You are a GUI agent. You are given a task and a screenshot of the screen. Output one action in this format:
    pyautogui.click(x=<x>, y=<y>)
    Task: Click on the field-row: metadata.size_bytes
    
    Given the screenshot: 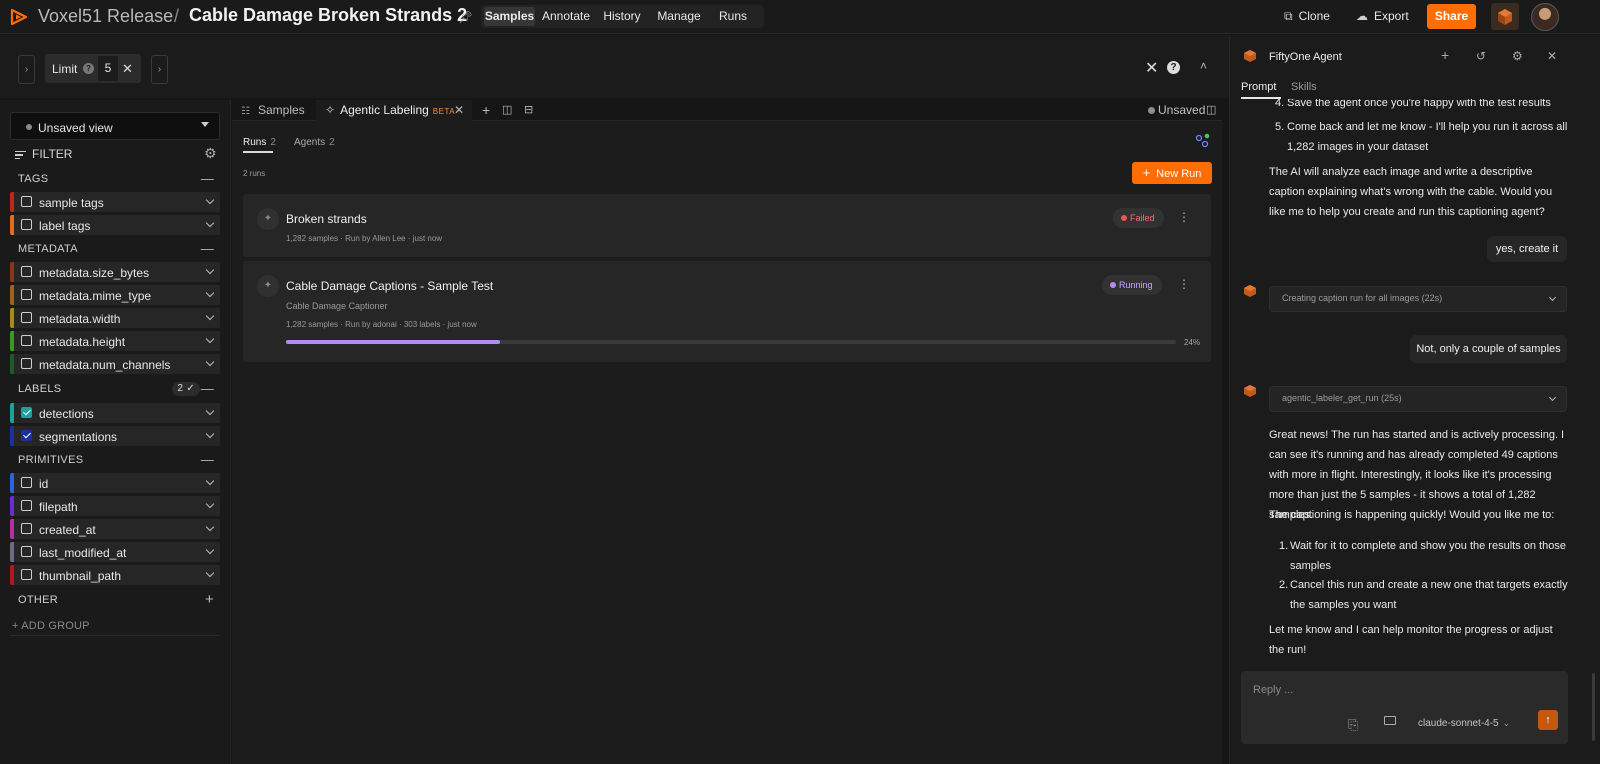 What is the action you would take?
    pyautogui.click(x=115, y=272)
    